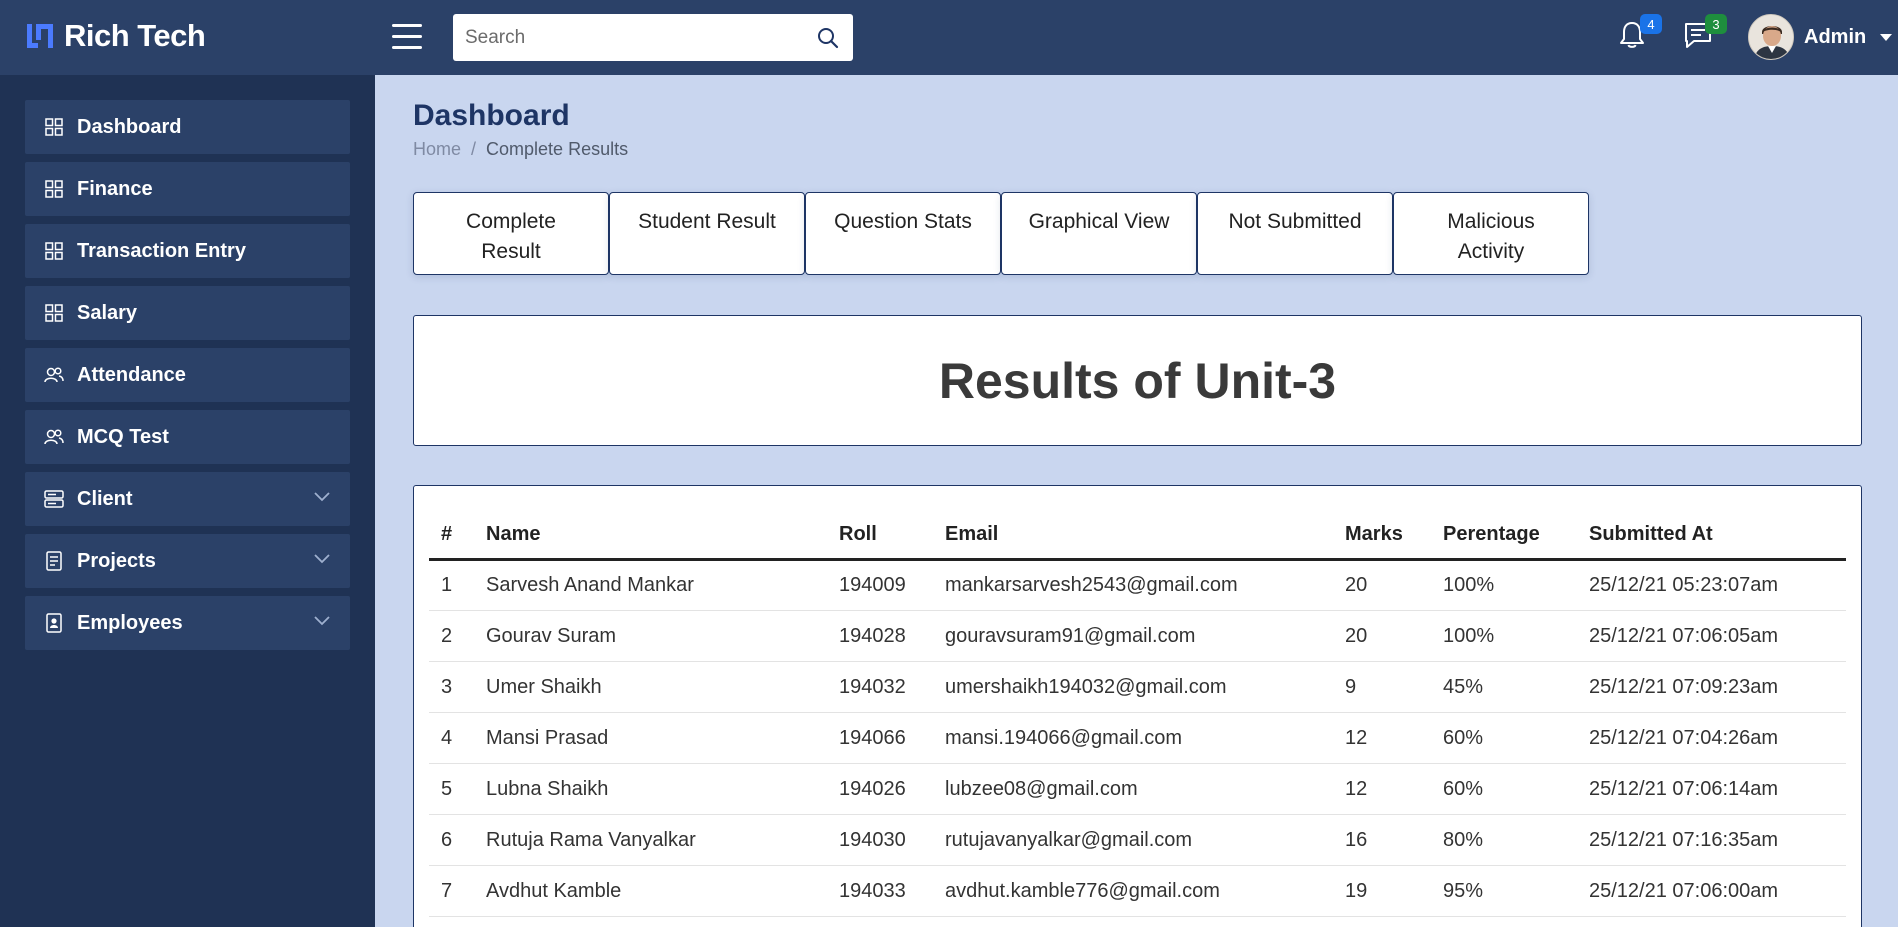 Image resolution: width=1898 pixels, height=927 pixels. Describe the element at coordinates (707, 221) in the screenshot. I see `tab-label: Student Result` at that location.